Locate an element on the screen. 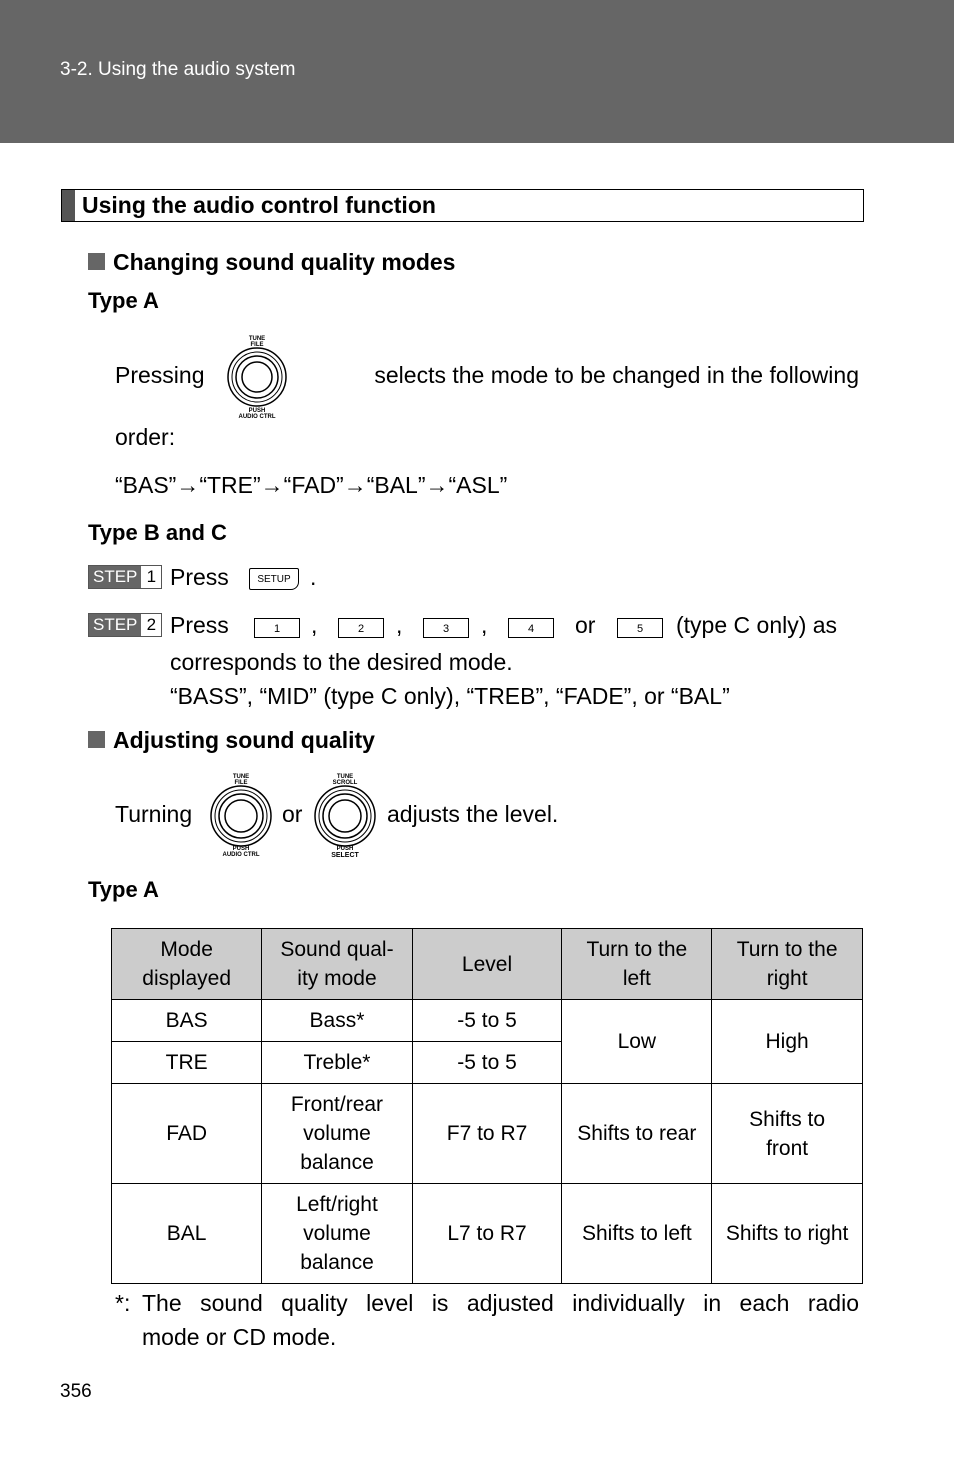 This screenshot has height=1475, width=954. section-title-bar is located at coordinates (68, 205).